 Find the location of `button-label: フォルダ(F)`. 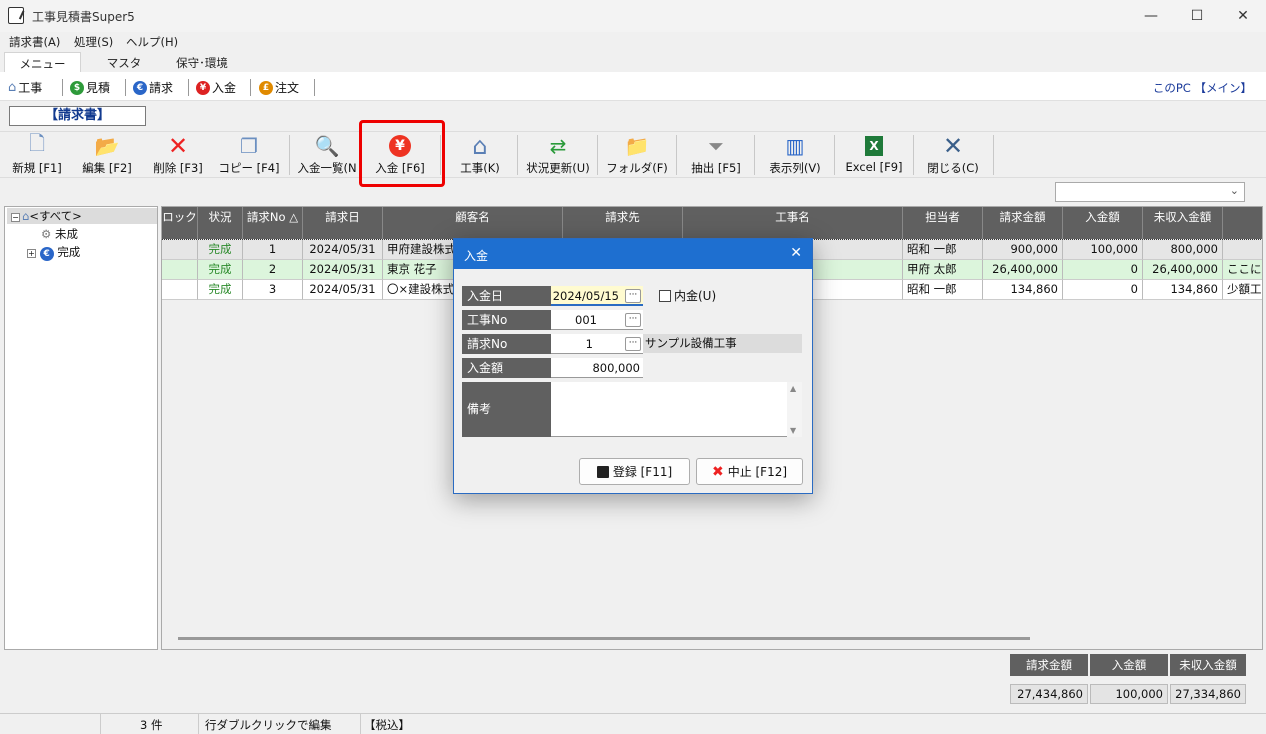

button-label: フォルダ(F) is located at coordinates (637, 168).